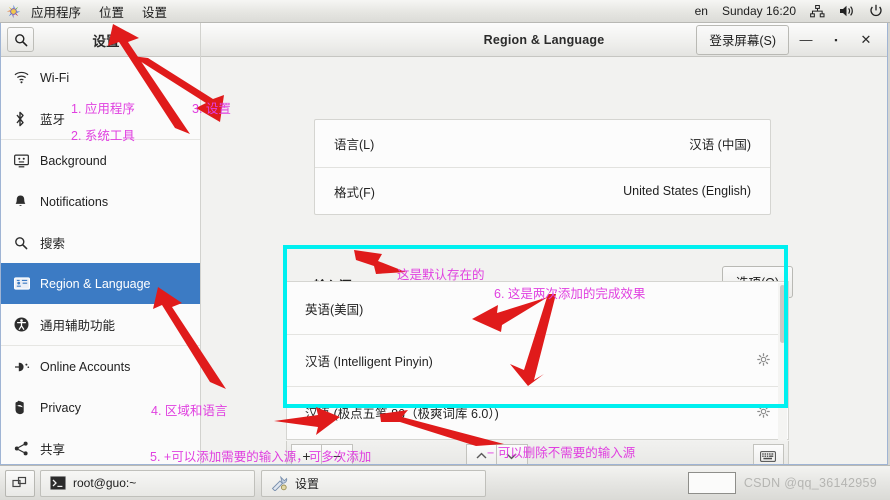 The width and height of the screenshot is (890, 500). Describe the element at coordinates (27, 283) in the screenshot. I see `region-language-icon` at that location.